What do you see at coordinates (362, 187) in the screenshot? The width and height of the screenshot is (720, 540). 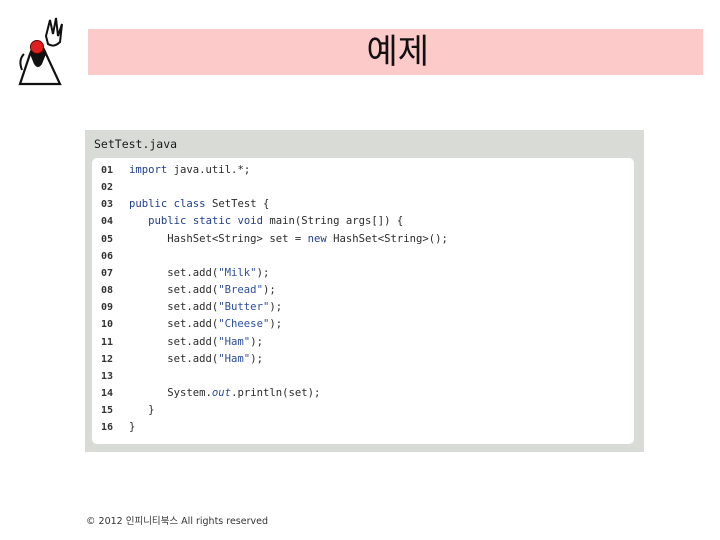 I see `code-line: 02` at bounding box center [362, 187].